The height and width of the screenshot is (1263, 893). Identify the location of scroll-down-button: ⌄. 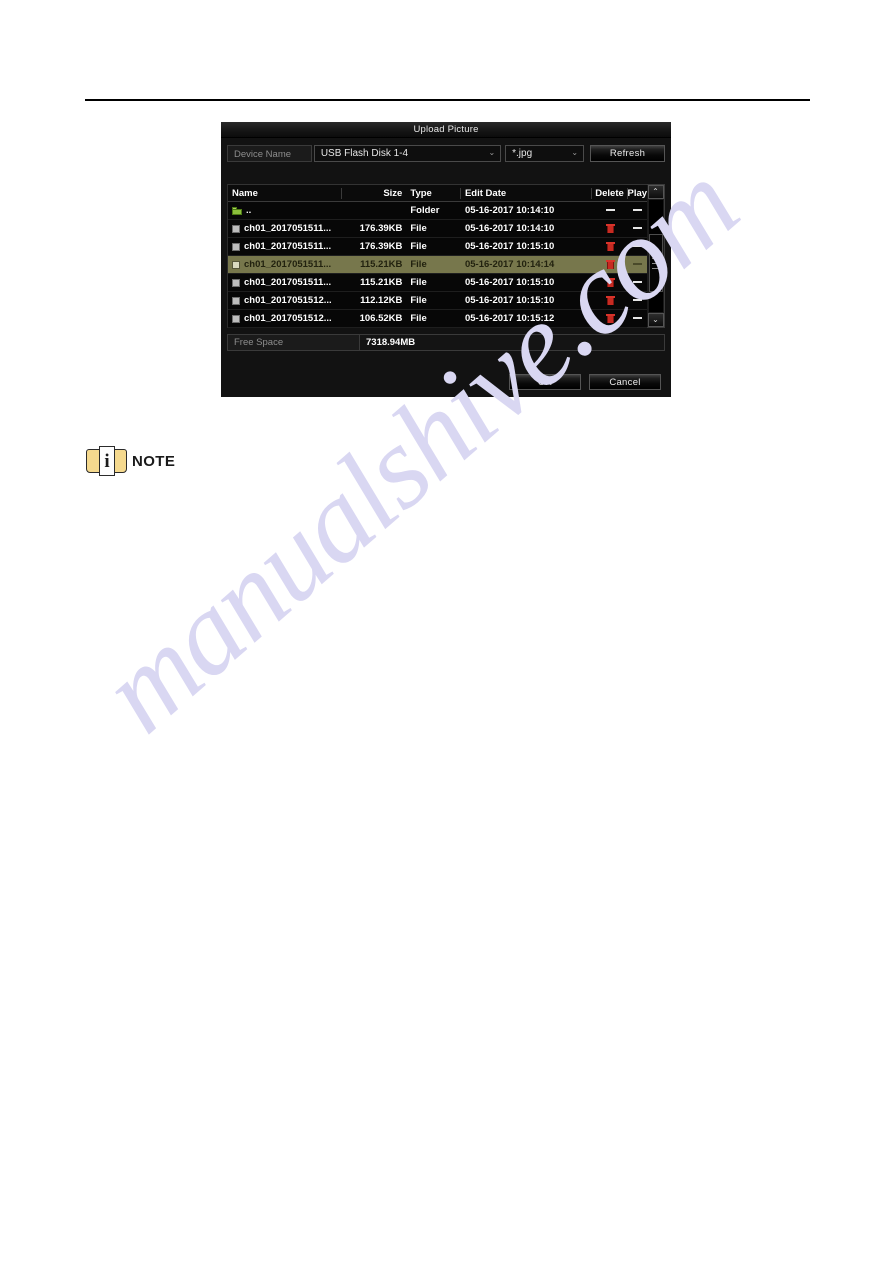
(655, 320).